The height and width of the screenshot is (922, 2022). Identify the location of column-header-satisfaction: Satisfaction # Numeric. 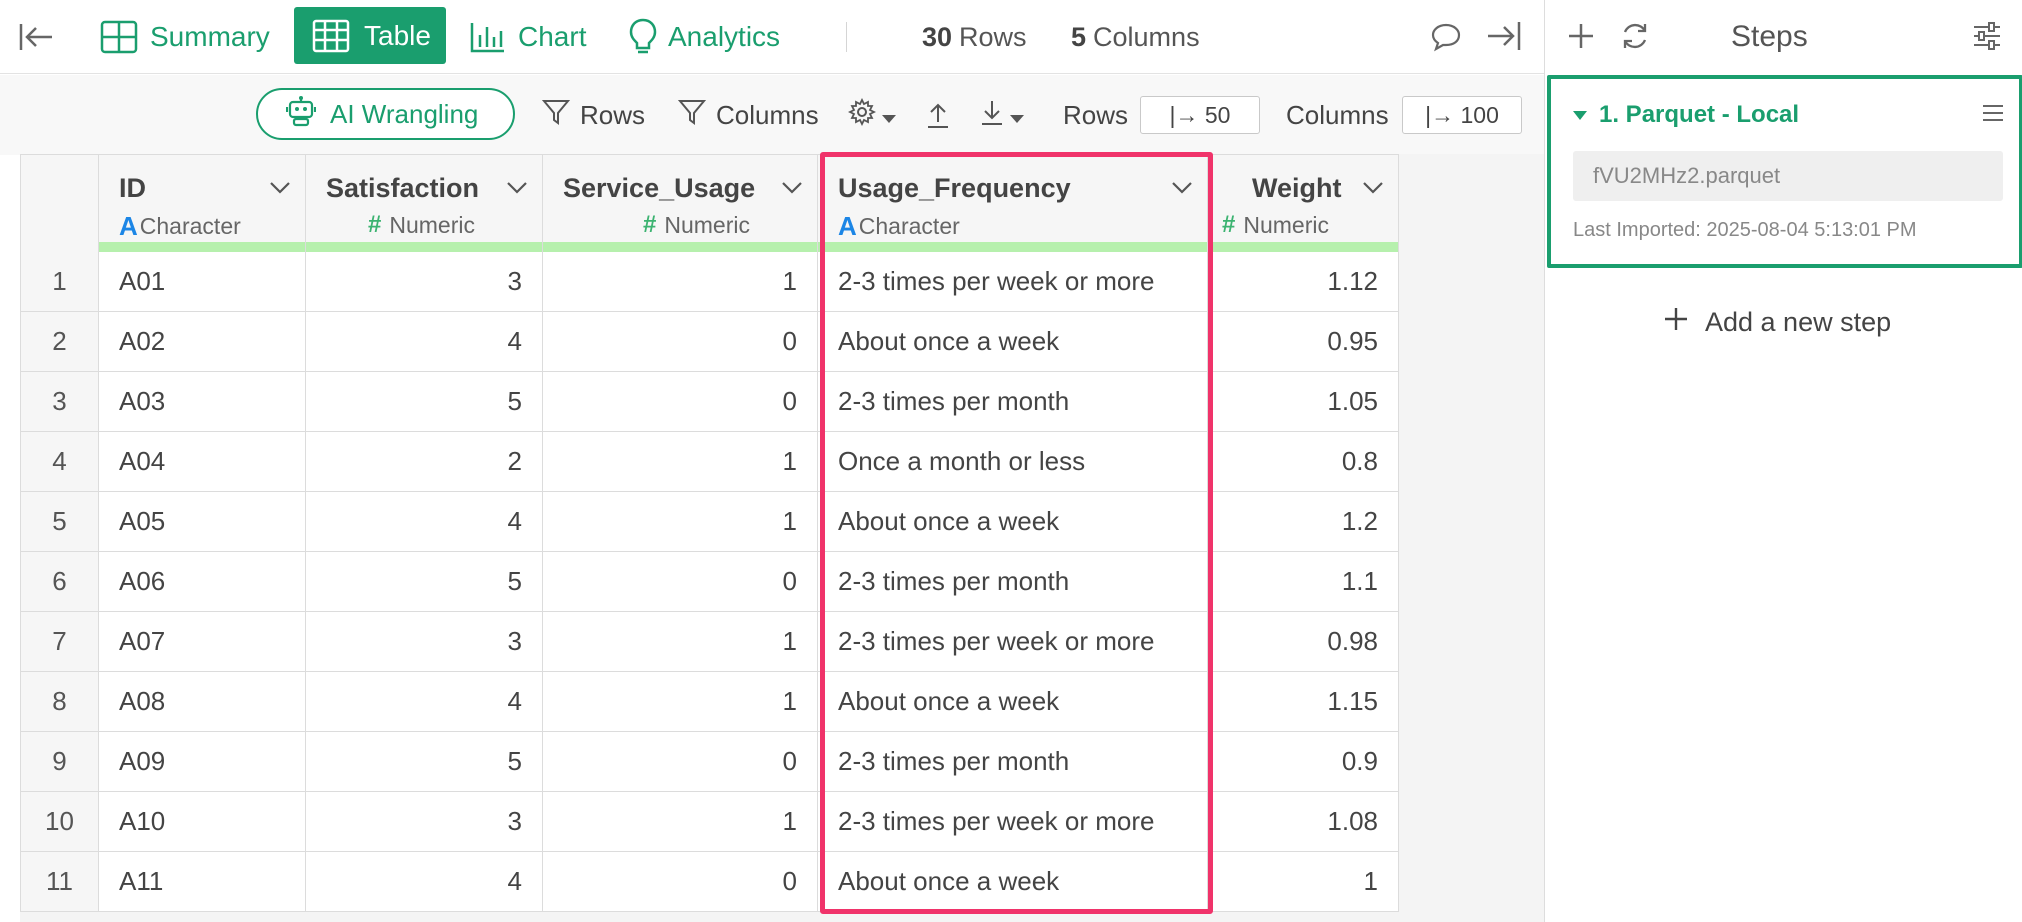
(424, 203).